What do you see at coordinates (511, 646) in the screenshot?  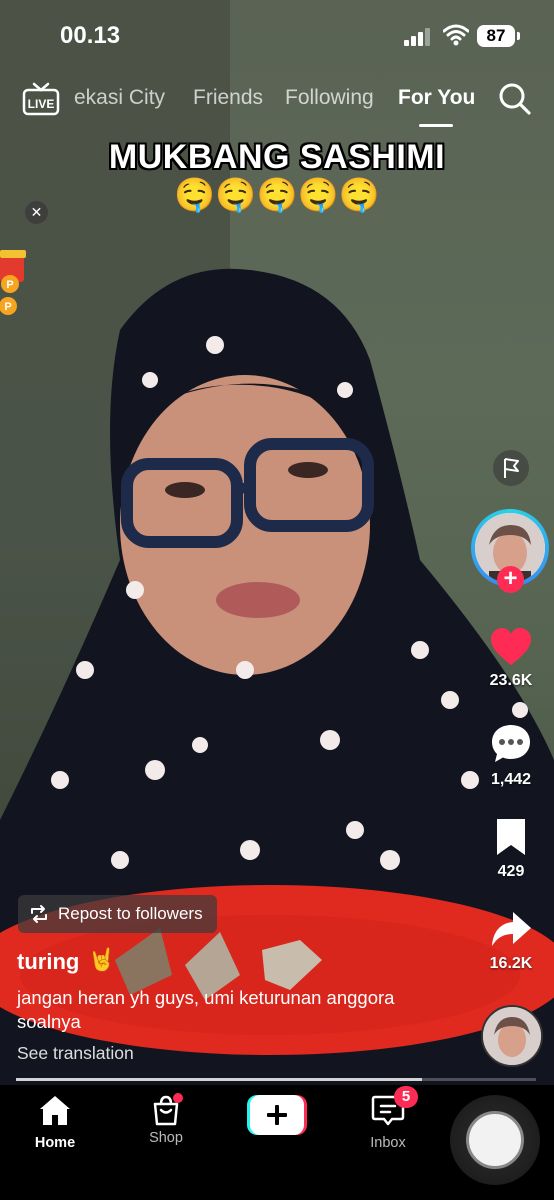 I see `heart-icon` at bounding box center [511, 646].